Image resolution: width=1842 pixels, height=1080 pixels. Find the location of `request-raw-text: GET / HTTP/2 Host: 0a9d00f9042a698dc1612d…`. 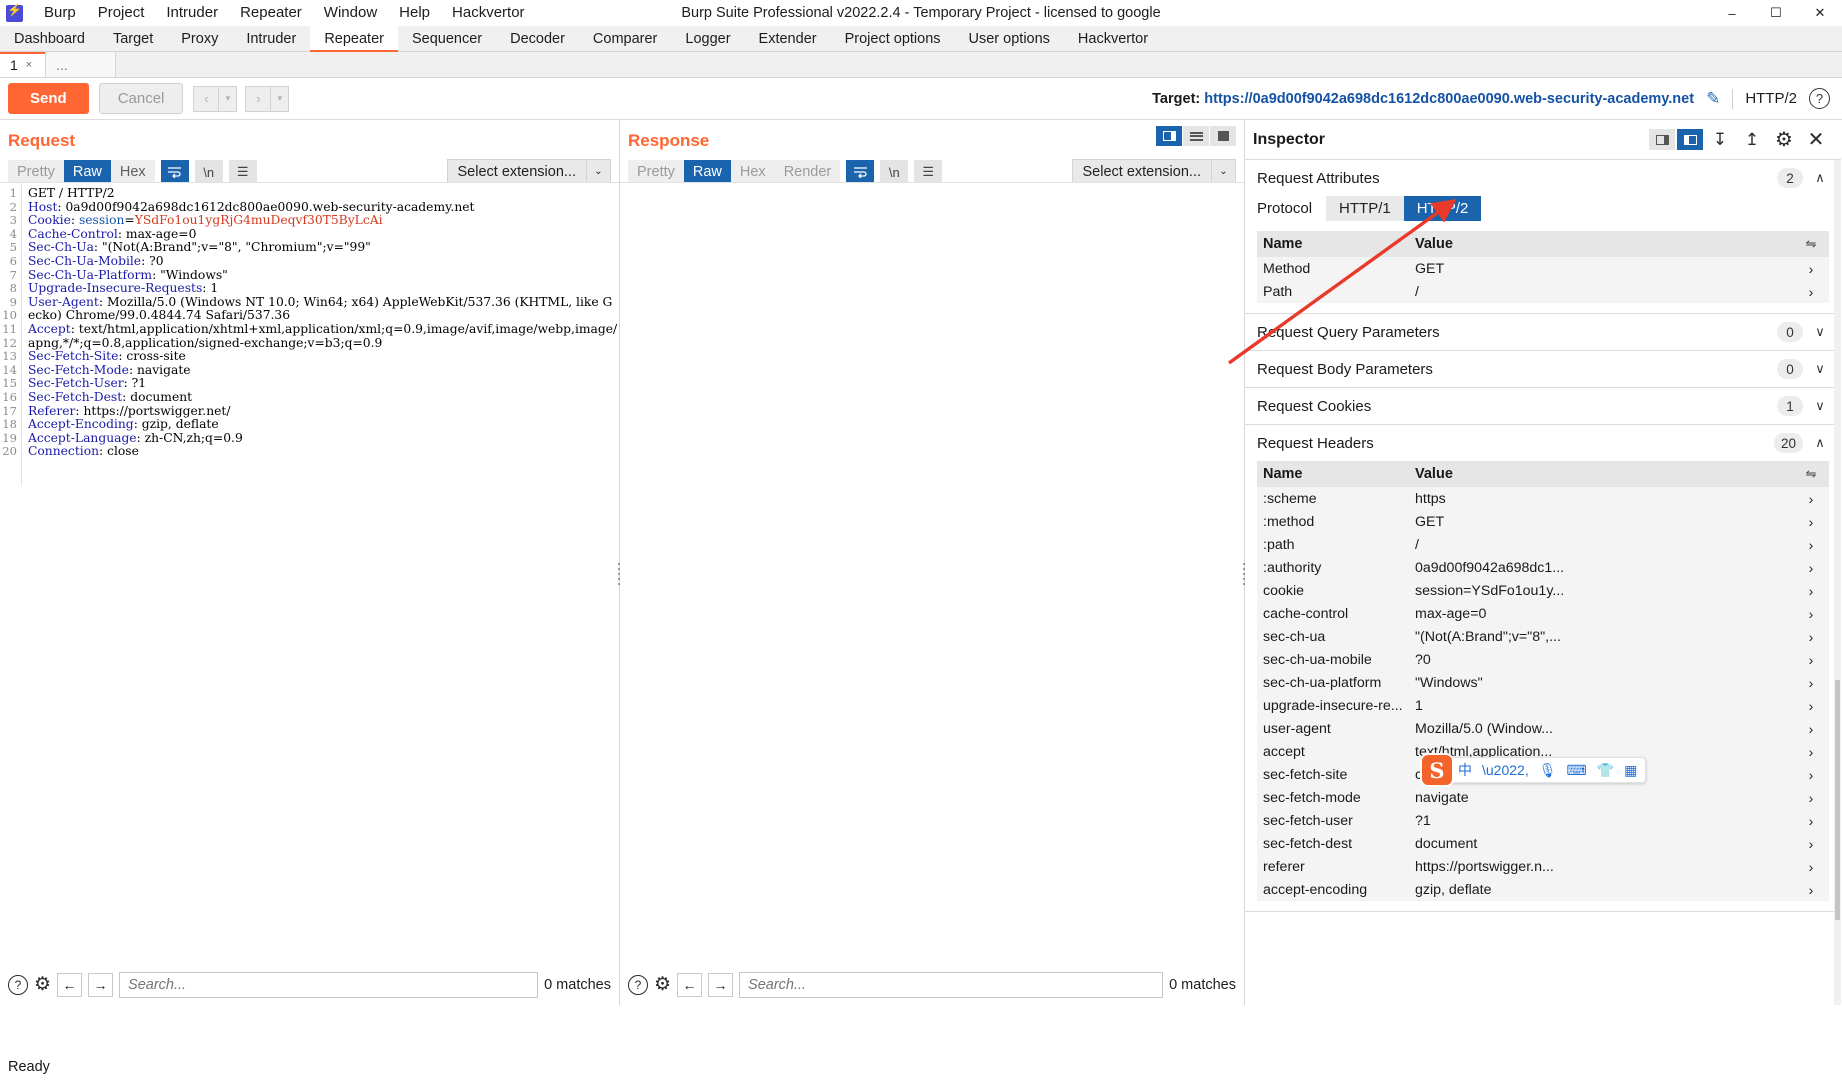

request-raw-text: GET / HTTP/2 Host: 0a9d00f9042a698dc1612d… is located at coordinates (320, 334).